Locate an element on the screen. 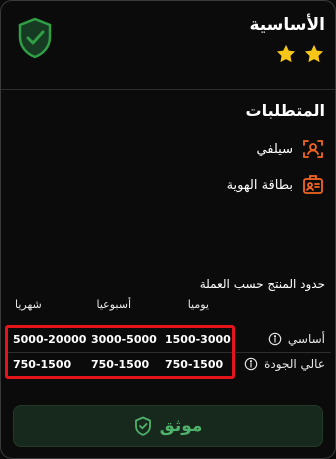 The width and height of the screenshot is (336, 459). requirements-title: المتطلبات is located at coordinates (285, 110).